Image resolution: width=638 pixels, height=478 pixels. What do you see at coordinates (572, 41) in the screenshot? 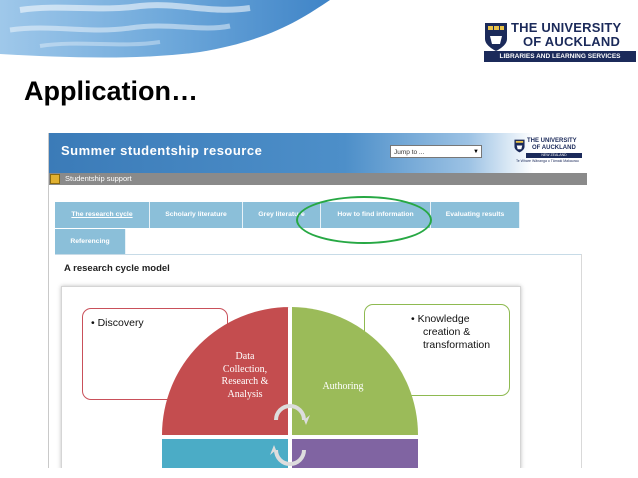
I see `logo-line2: OF AUCKLAND` at bounding box center [572, 41].